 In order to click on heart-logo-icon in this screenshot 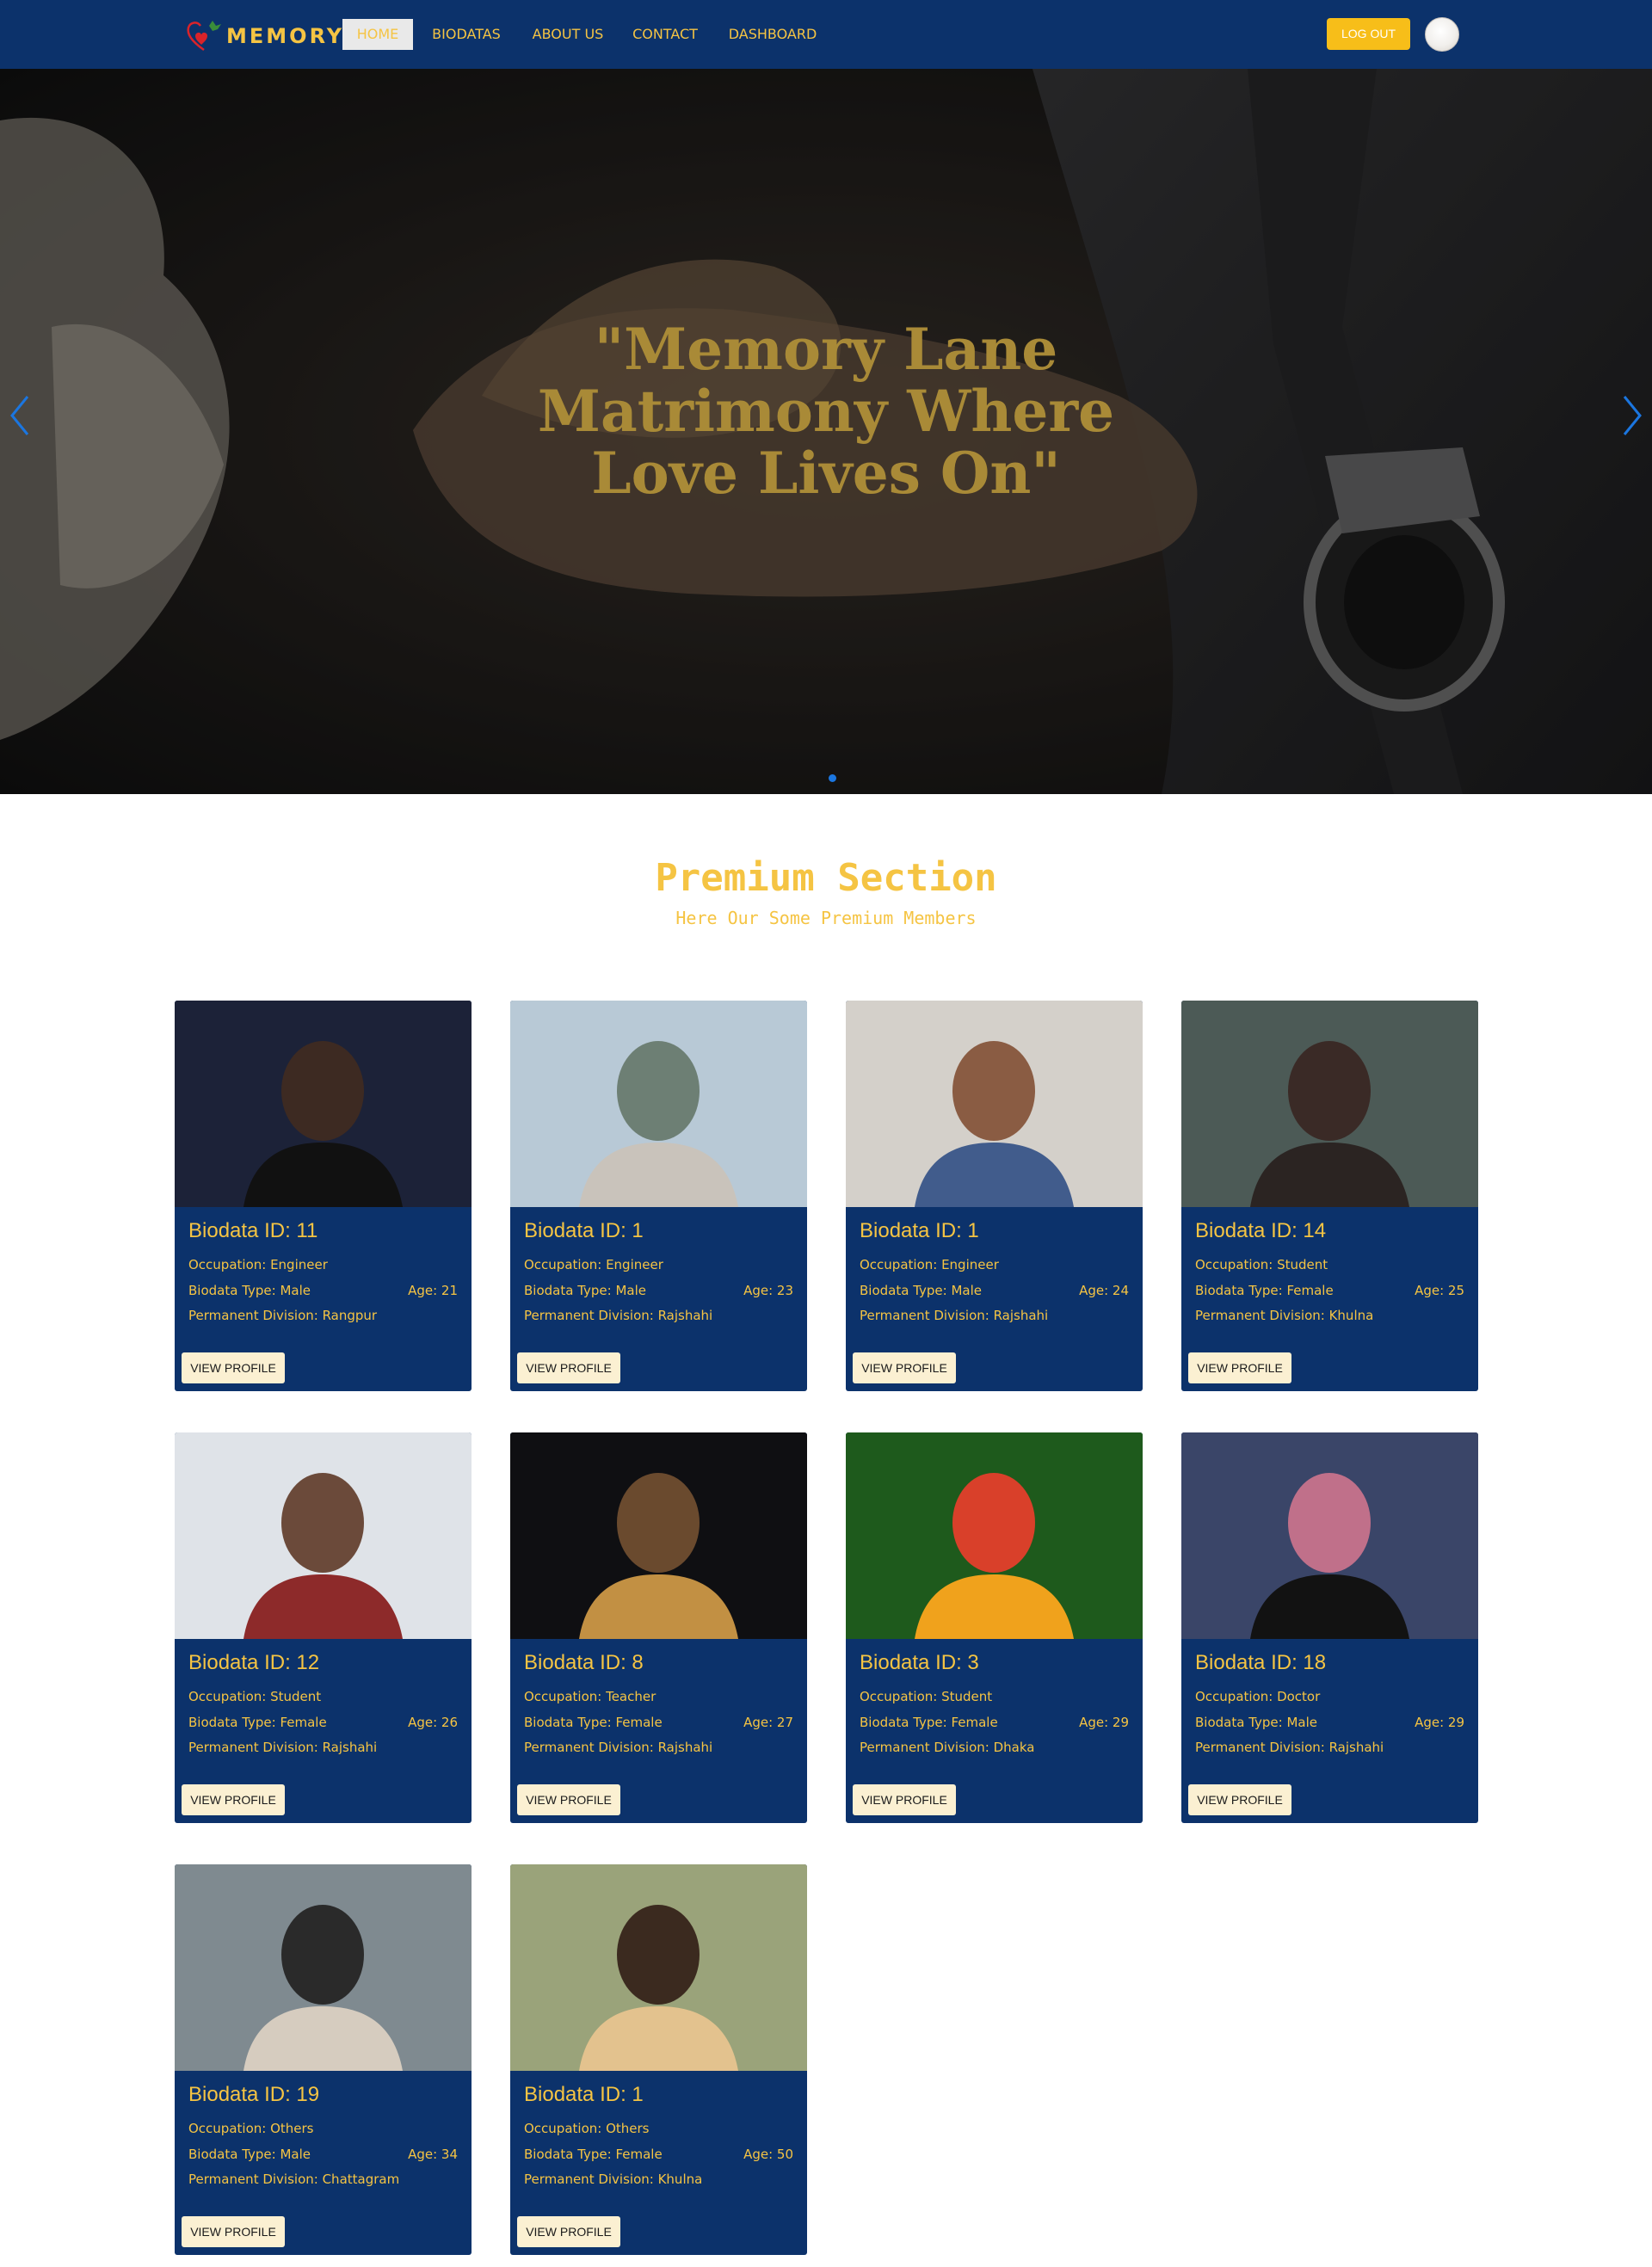, I will do `click(204, 36)`.